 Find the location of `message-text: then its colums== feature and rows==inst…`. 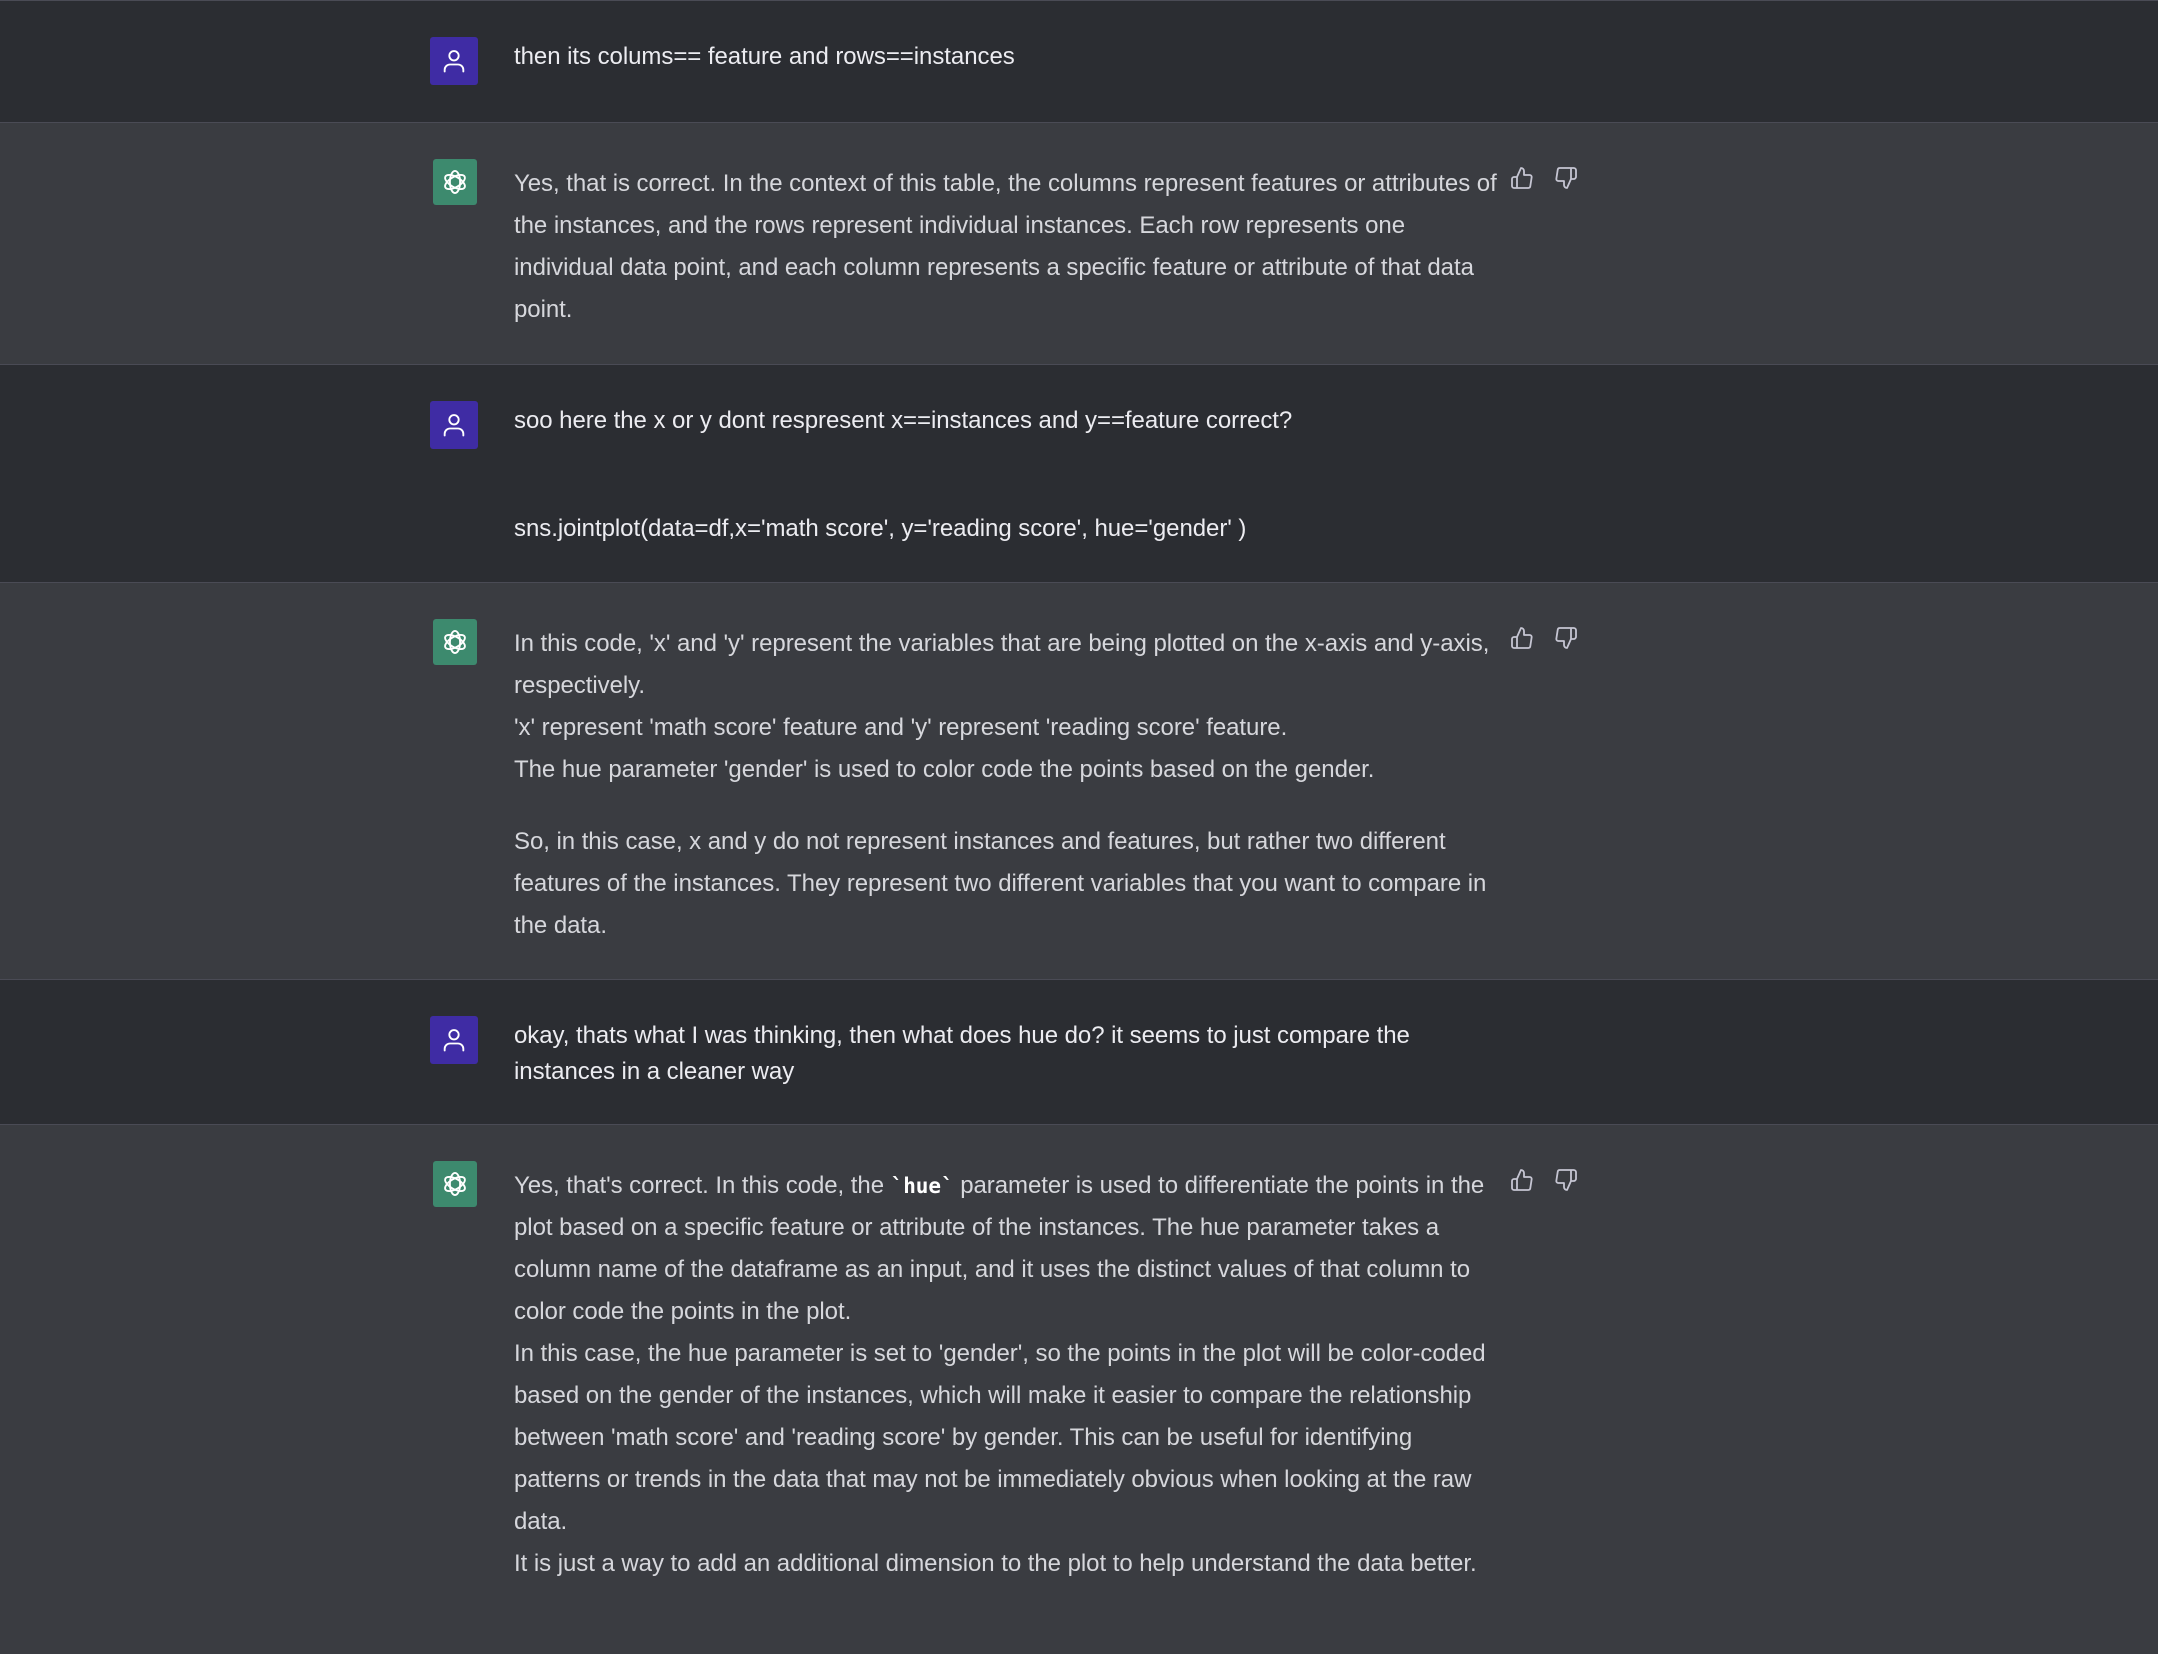

message-text: then its colums== feature and rows==inst… is located at coordinates (764, 56).